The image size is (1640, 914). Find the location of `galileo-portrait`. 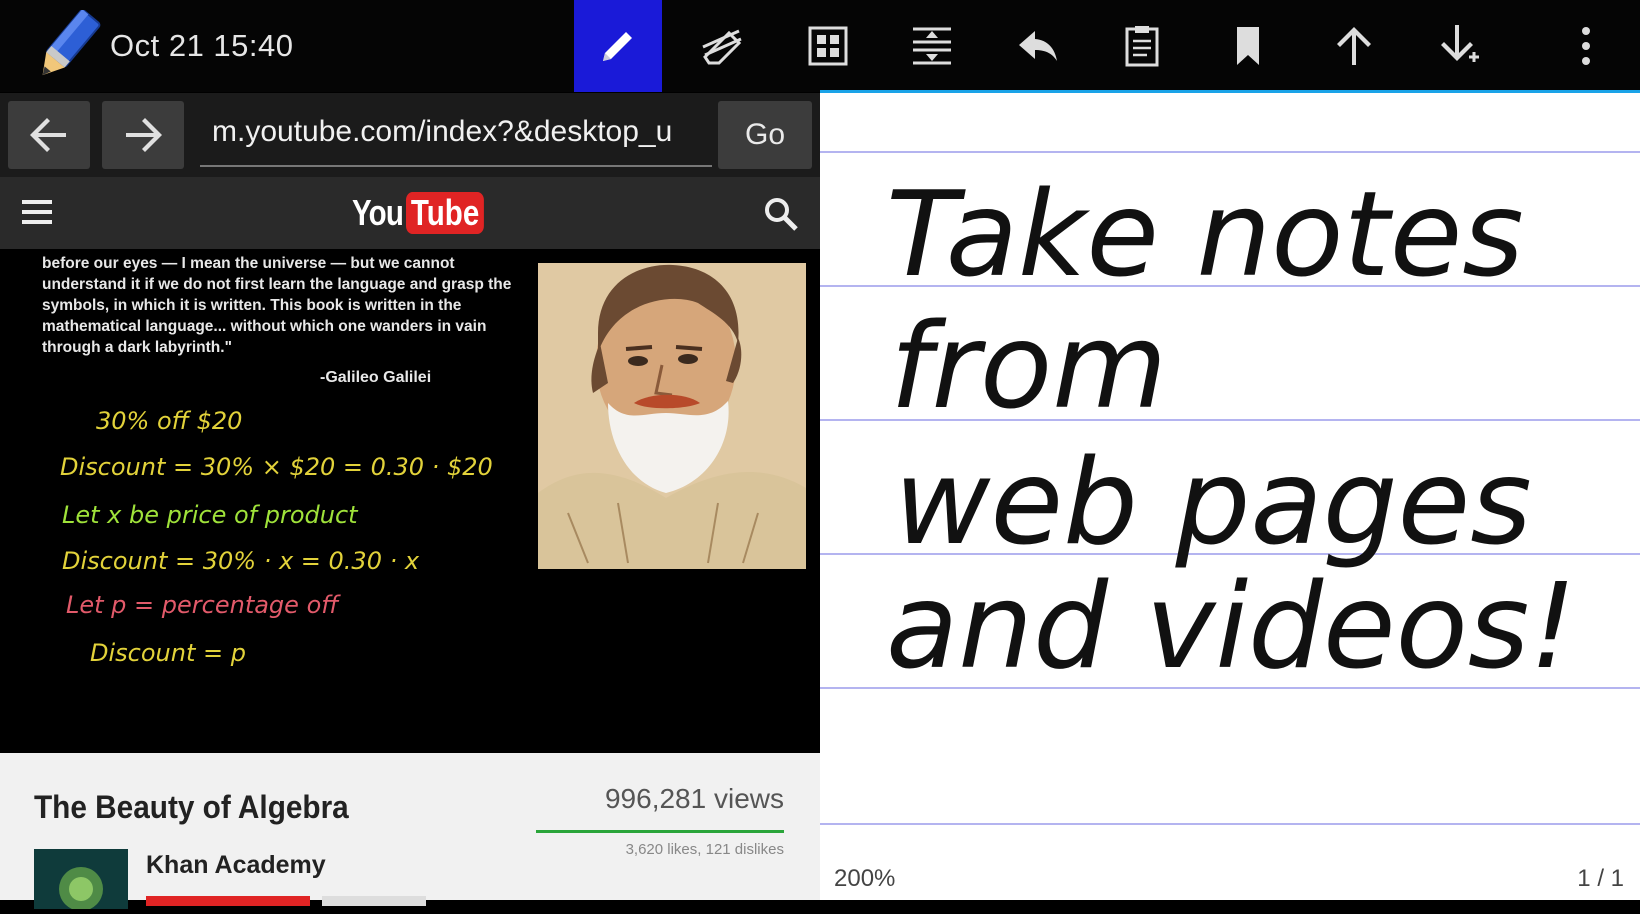

galileo-portrait is located at coordinates (672, 416).